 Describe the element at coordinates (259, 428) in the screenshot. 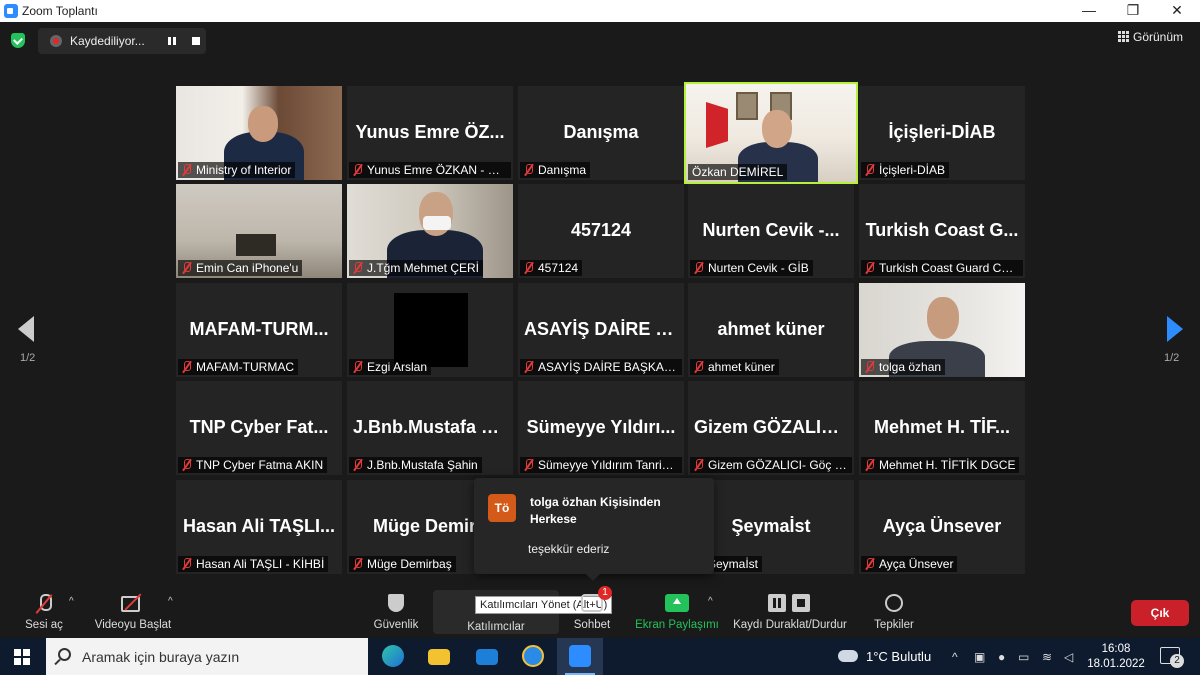

I see `participant-tile: TNP Cyber Fat... TNP Cyber Fatma AKIN` at that location.